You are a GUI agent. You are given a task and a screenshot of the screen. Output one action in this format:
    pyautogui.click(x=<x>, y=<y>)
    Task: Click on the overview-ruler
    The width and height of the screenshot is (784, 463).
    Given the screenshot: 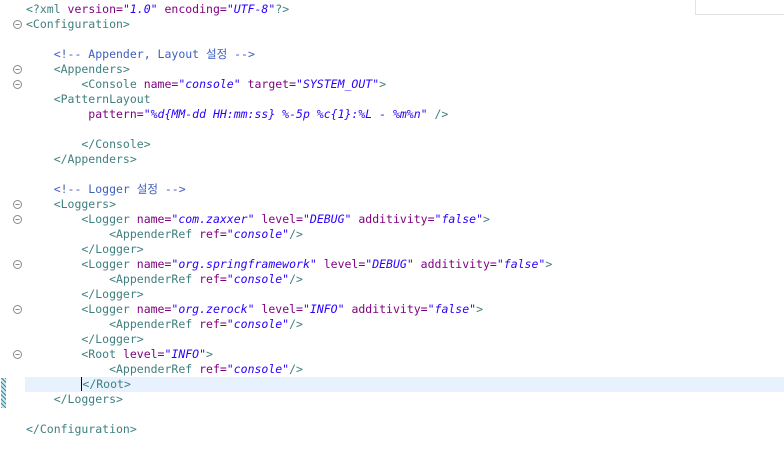 What is the action you would take?
    pyautogui.click(x=5, y=231)
    